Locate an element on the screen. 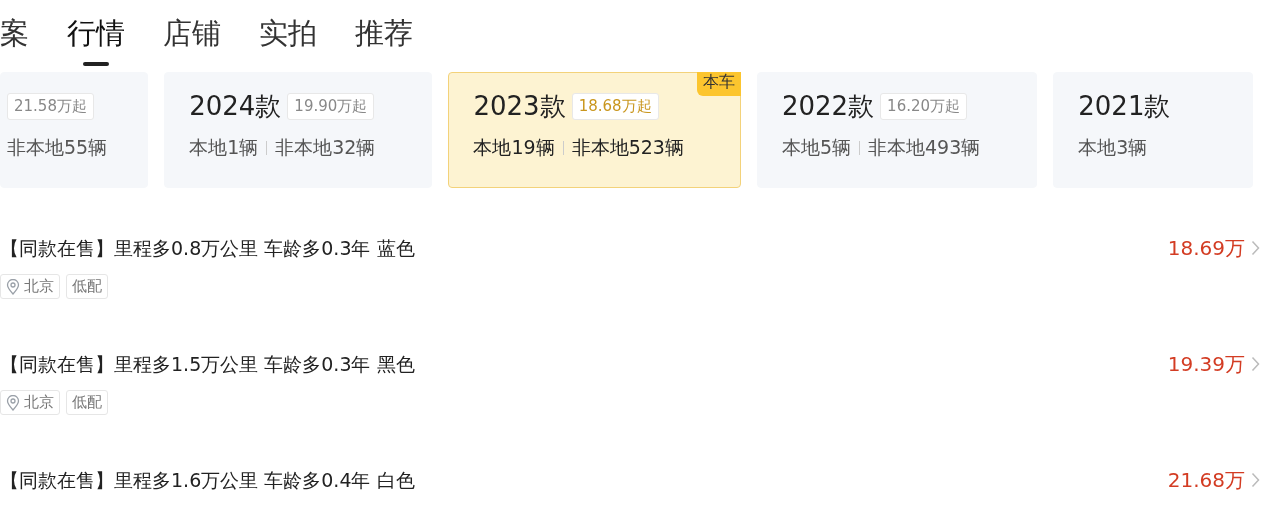  starting-price: 16.20万起 is located at coordinates (924, 106).